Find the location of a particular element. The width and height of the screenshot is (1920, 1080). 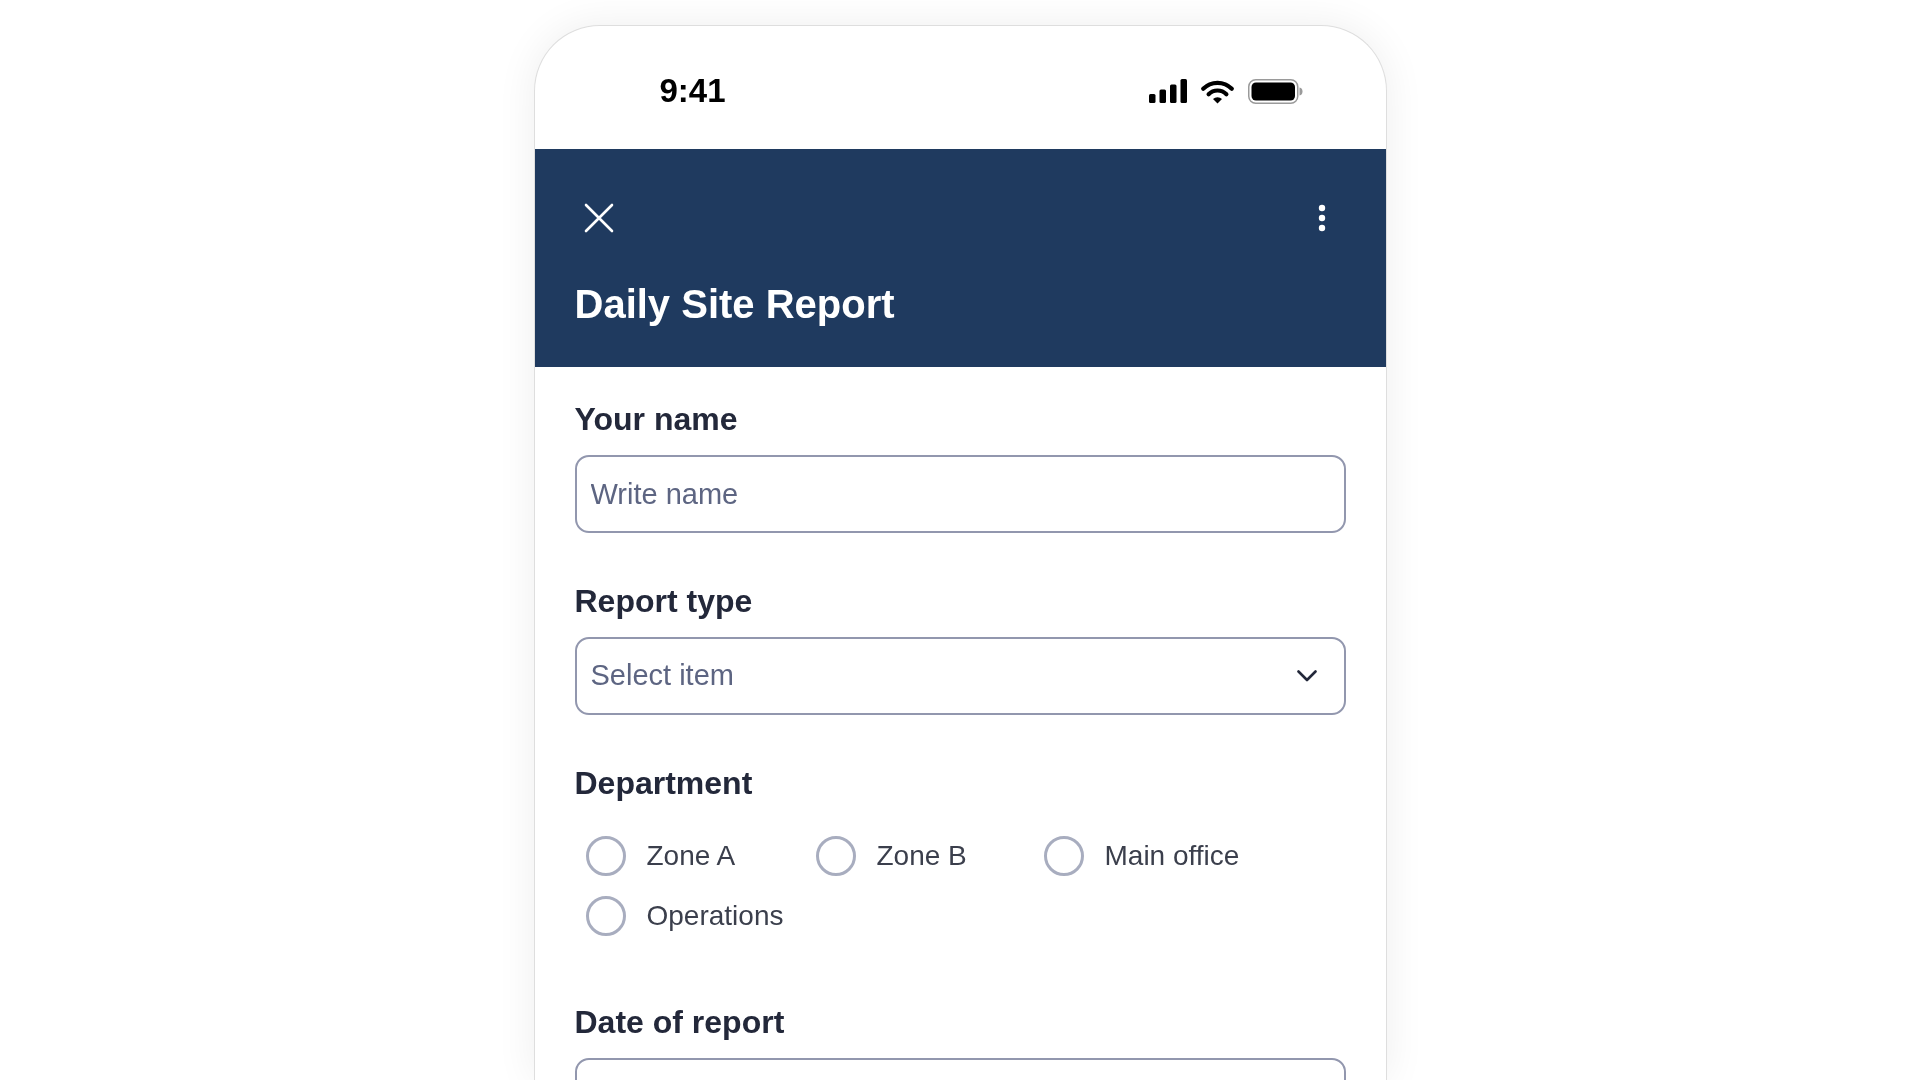

field-label: Department is located at coordinates (663, 783).